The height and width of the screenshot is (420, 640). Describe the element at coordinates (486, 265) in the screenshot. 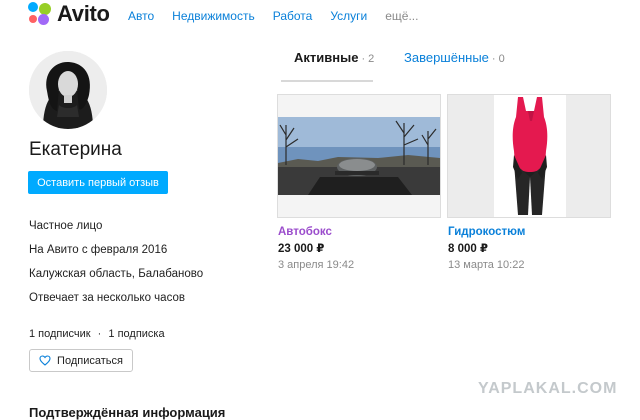

I see `listing-date-wetsuit: 13 марта 10:22` at that location.